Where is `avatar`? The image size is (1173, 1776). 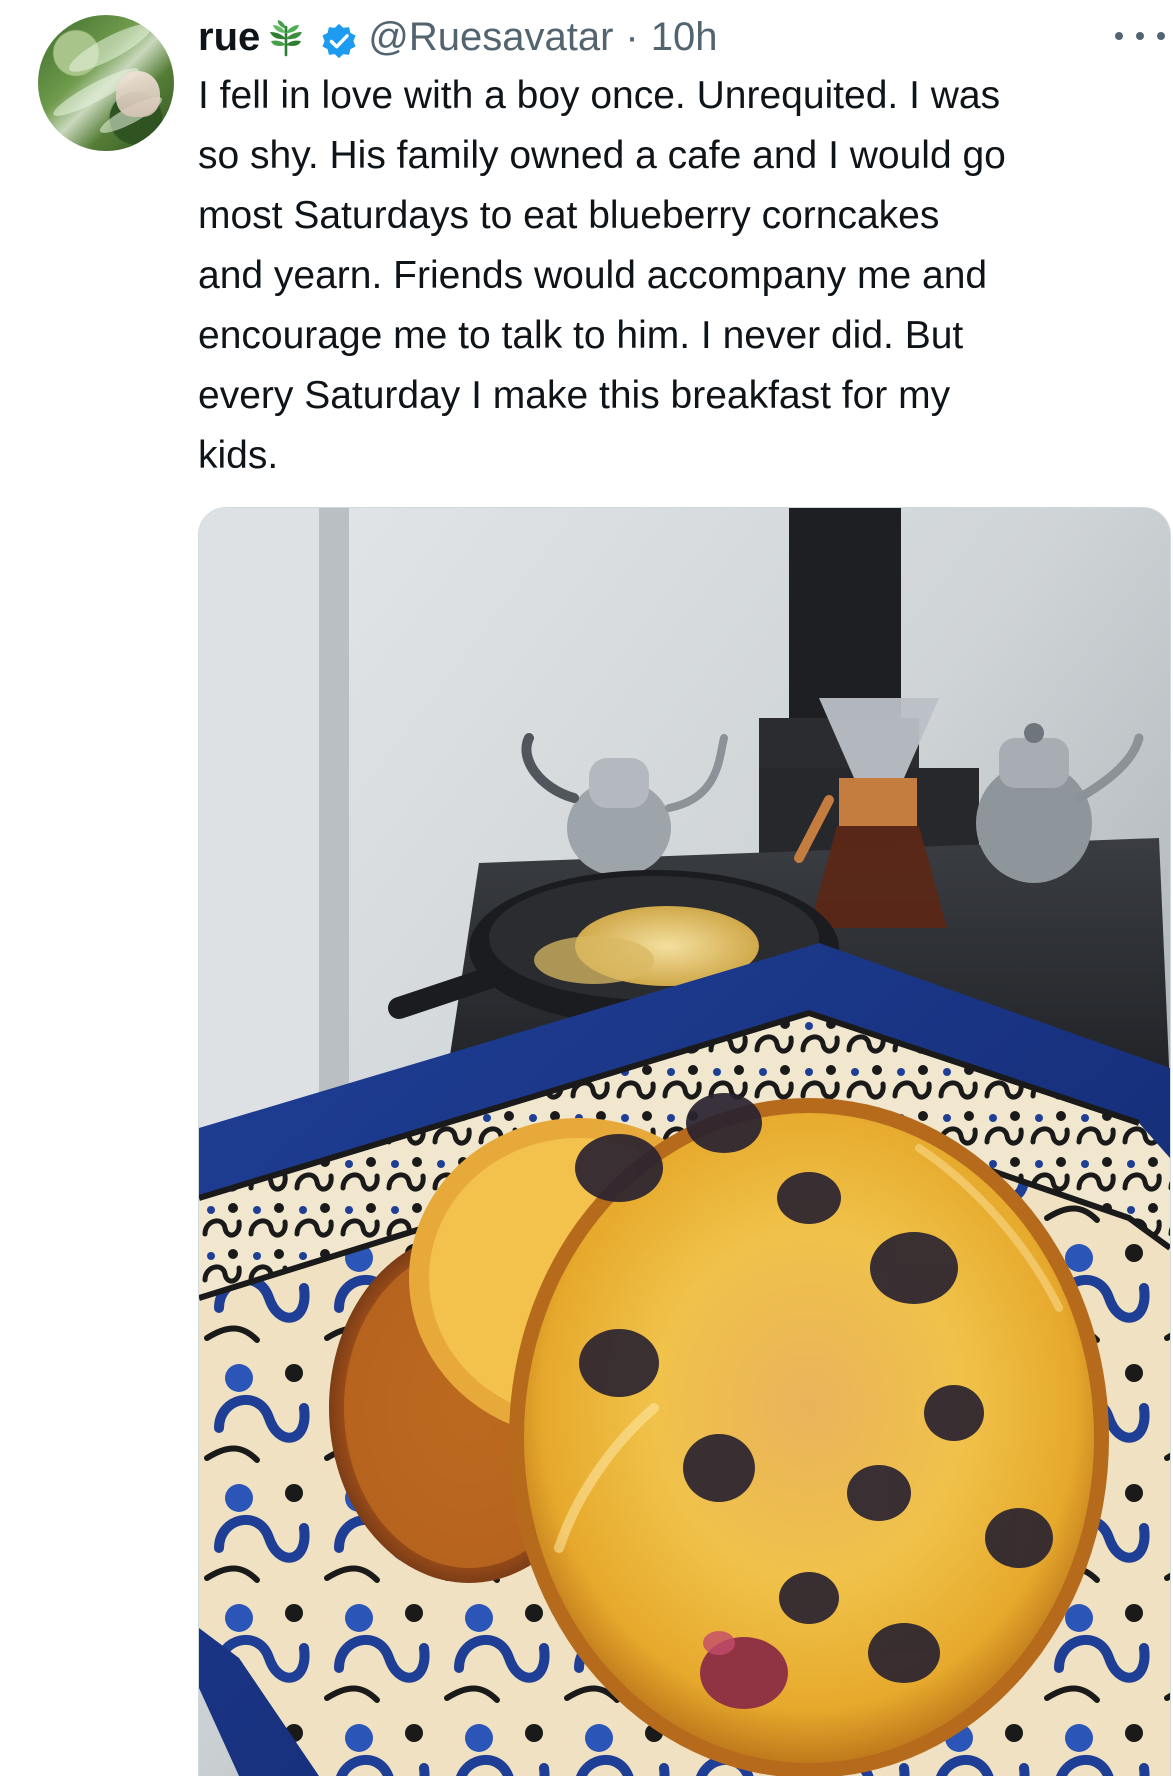
avatar is located at coordinates (106, 83).